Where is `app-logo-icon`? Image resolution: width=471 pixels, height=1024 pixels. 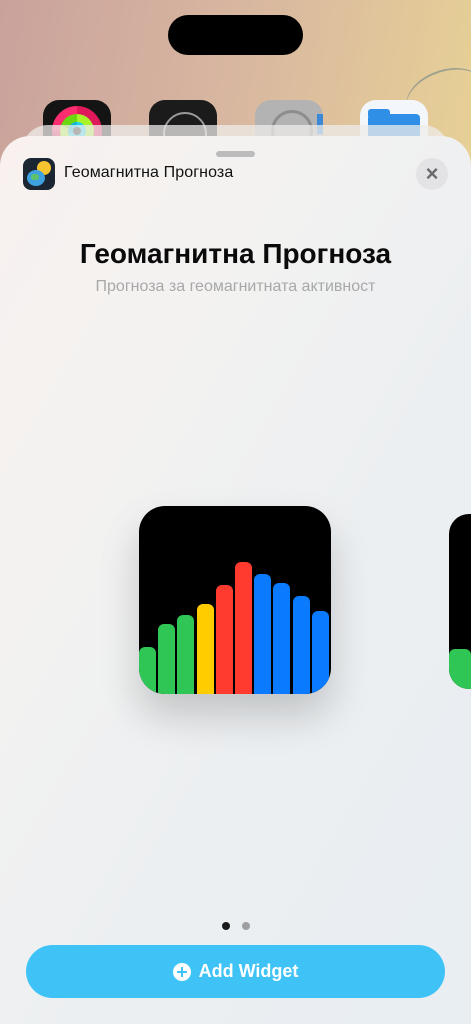
app-logo-icon is located at coordinates (39, 174).